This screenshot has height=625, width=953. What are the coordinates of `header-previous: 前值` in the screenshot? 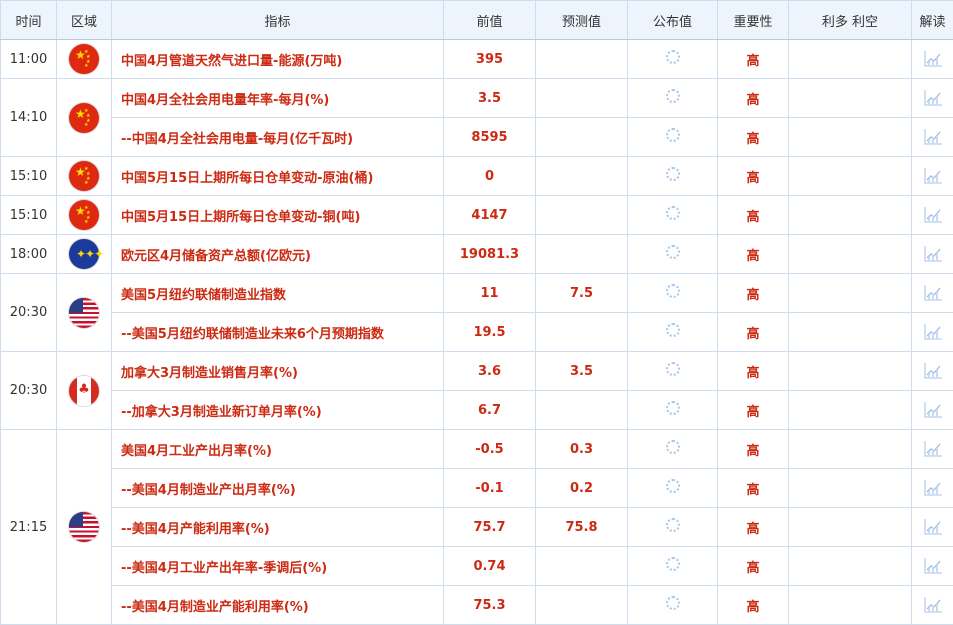 It's located at (490, 20).